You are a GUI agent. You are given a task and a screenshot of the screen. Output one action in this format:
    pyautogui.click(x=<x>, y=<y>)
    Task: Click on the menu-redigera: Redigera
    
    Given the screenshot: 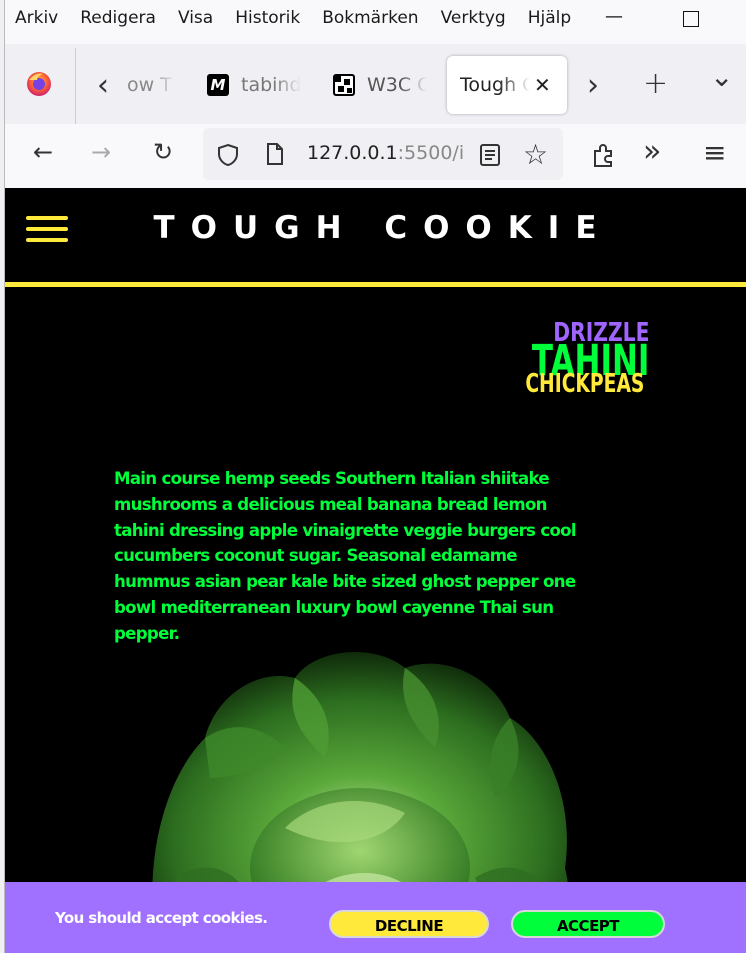 What is the action you would take?
    pyautogui.click(x=118, y=18)
    